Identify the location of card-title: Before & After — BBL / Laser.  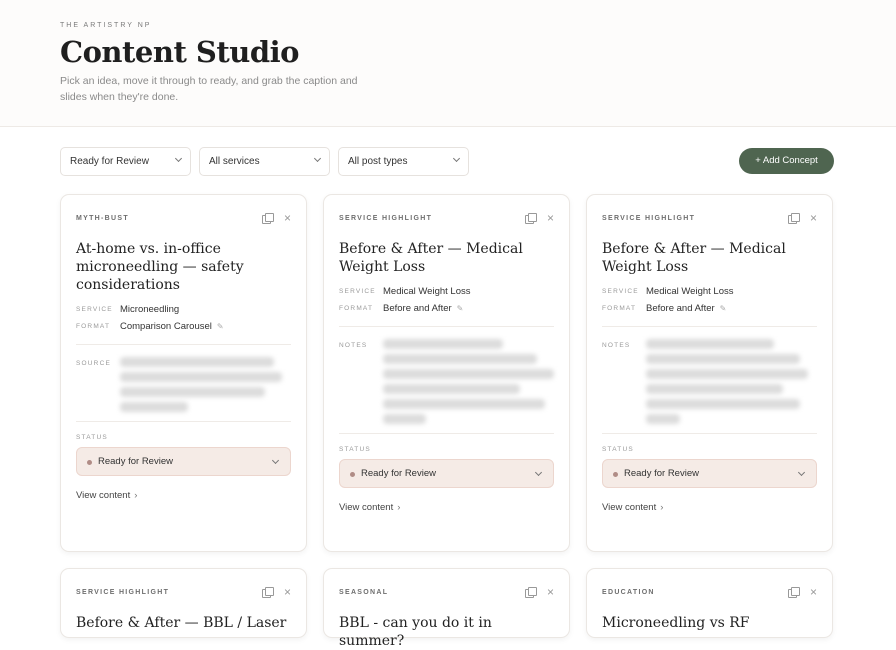
(181, 623).